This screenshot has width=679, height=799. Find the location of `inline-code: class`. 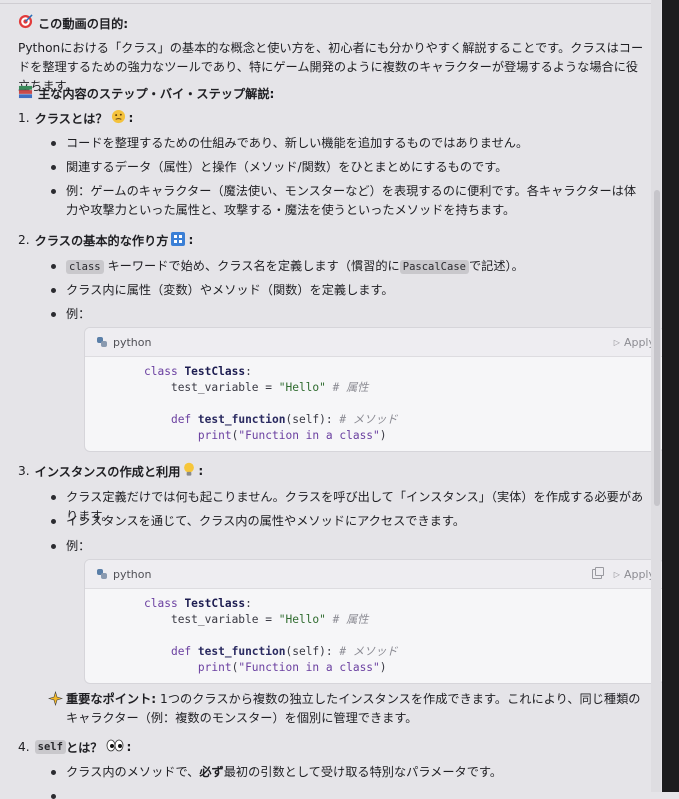

inline-code: class is located at coordinates (85, 267).